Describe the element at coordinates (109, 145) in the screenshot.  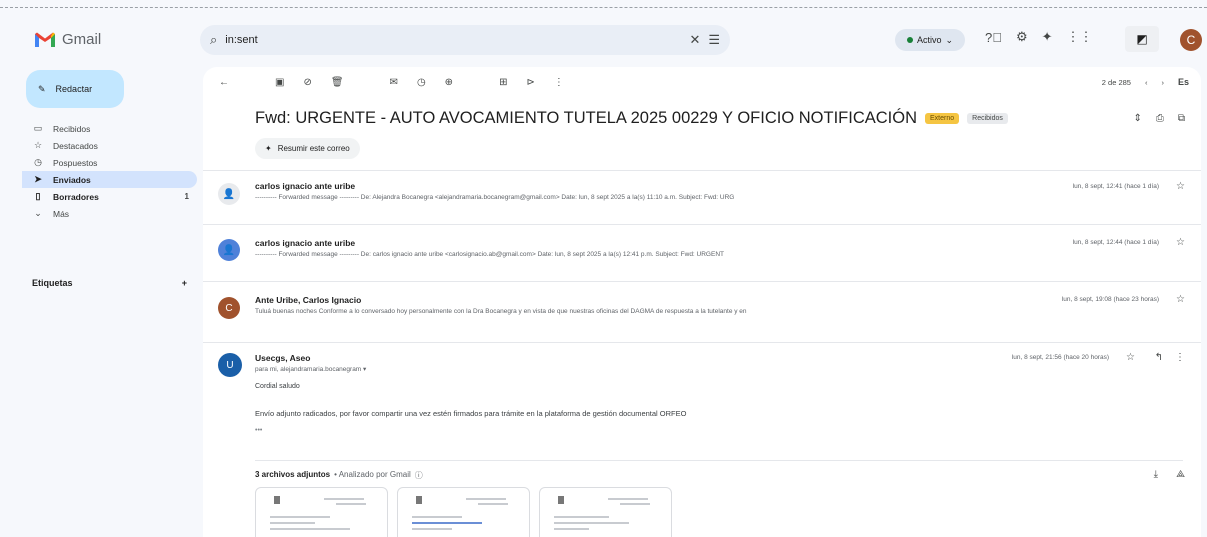
I see `sidebar-item-starred: ☆ Destacados` at that location.